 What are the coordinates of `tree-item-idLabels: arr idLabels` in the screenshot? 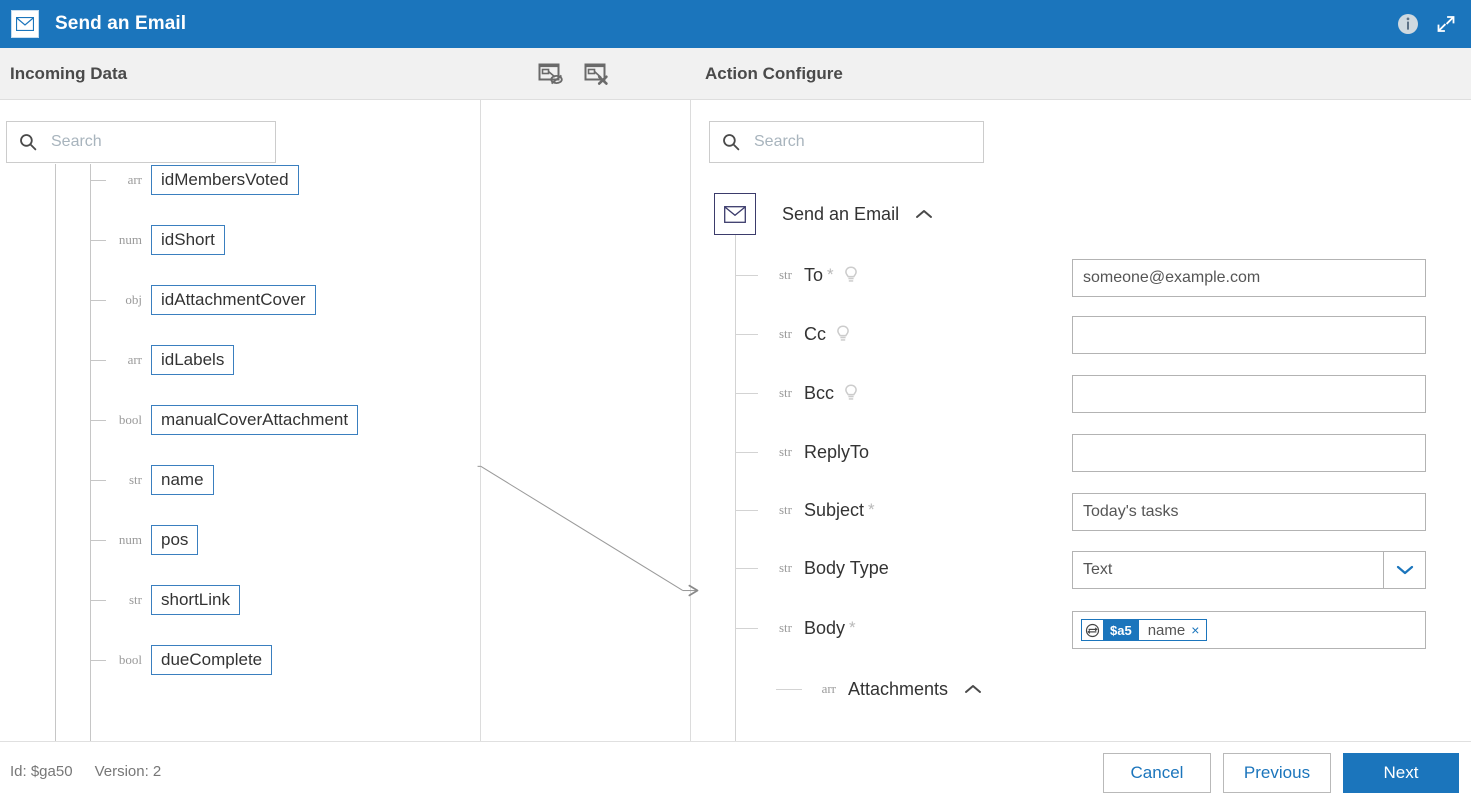 It's located at (162, 360).